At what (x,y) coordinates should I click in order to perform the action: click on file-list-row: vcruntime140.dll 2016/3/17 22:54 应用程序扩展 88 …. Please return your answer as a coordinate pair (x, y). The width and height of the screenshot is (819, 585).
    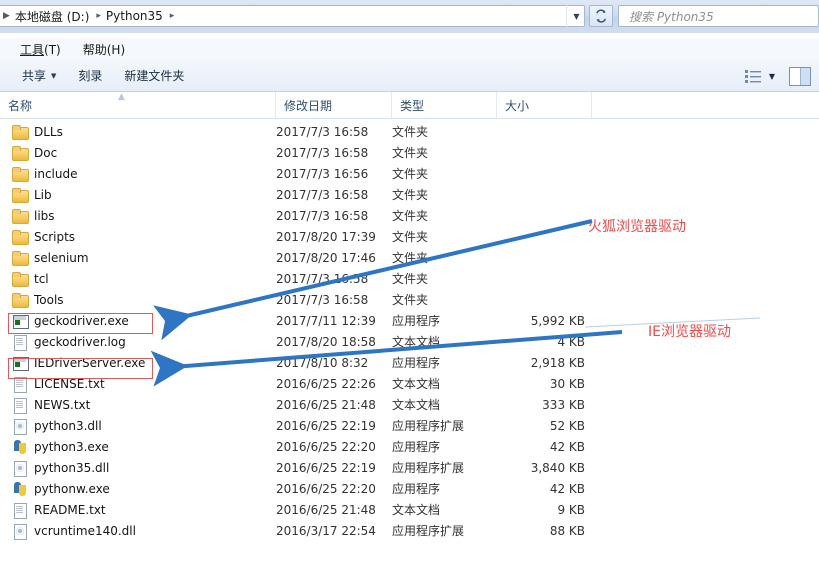
    Looking at the image, I should click on (409, 530).